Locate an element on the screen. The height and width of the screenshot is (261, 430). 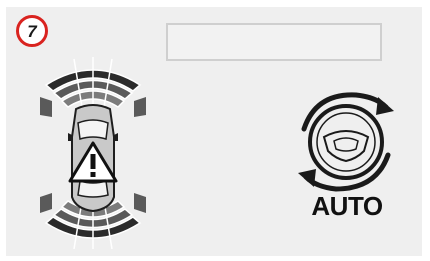
step-number-badge: 7 is located at coordinates (32, 31).